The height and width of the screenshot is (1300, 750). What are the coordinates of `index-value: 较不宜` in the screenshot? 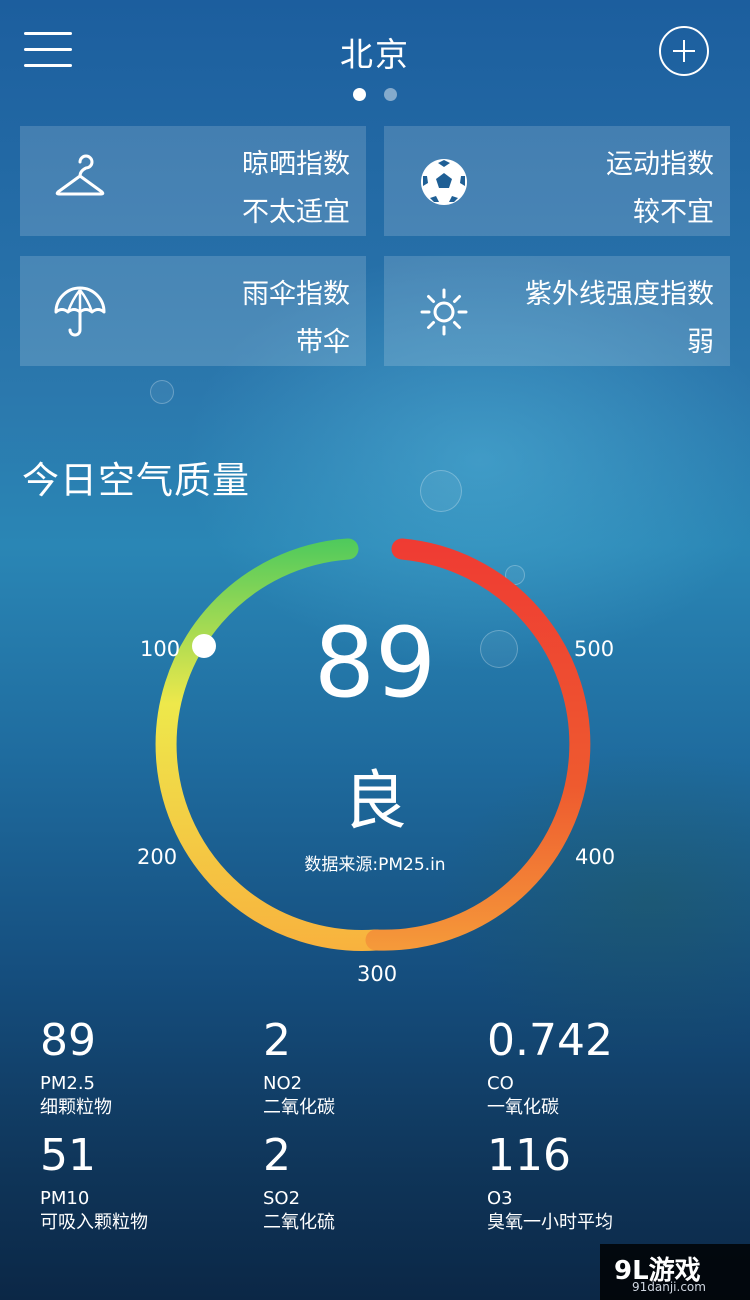 It's located at (673, 212).